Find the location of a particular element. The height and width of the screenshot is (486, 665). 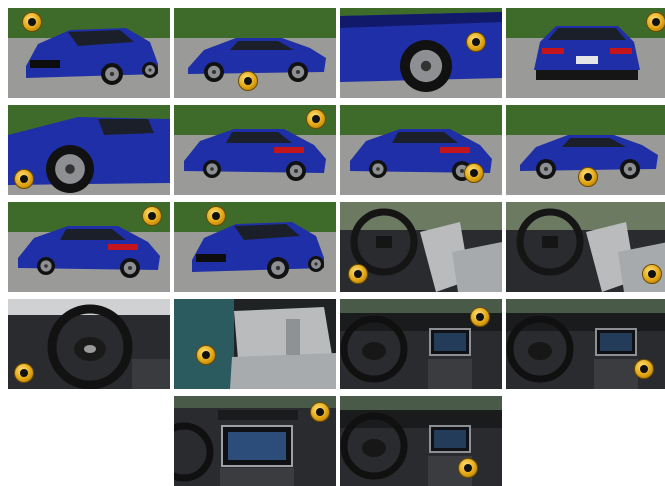

photo-rear-left is located at coordinates (421, 150).